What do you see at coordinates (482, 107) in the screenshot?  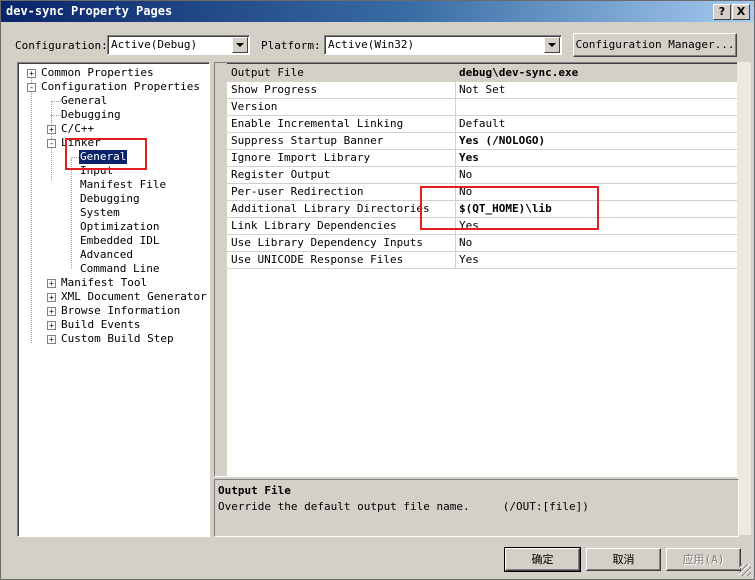 I see `property-row: Version` at bounding box center [482, 107].